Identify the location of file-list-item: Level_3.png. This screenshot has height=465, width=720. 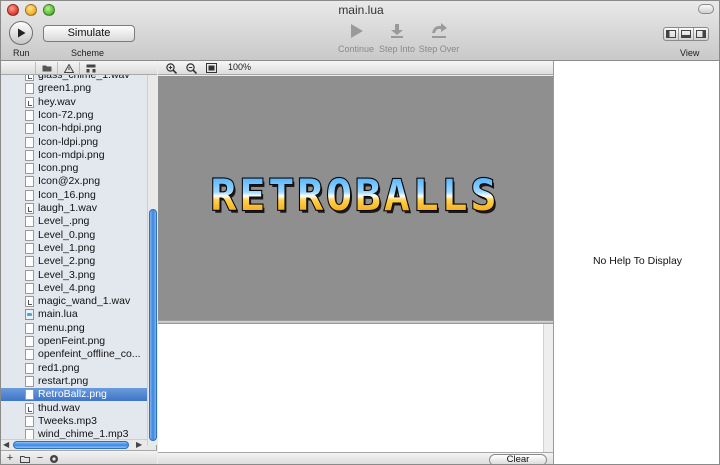
(74, 275).